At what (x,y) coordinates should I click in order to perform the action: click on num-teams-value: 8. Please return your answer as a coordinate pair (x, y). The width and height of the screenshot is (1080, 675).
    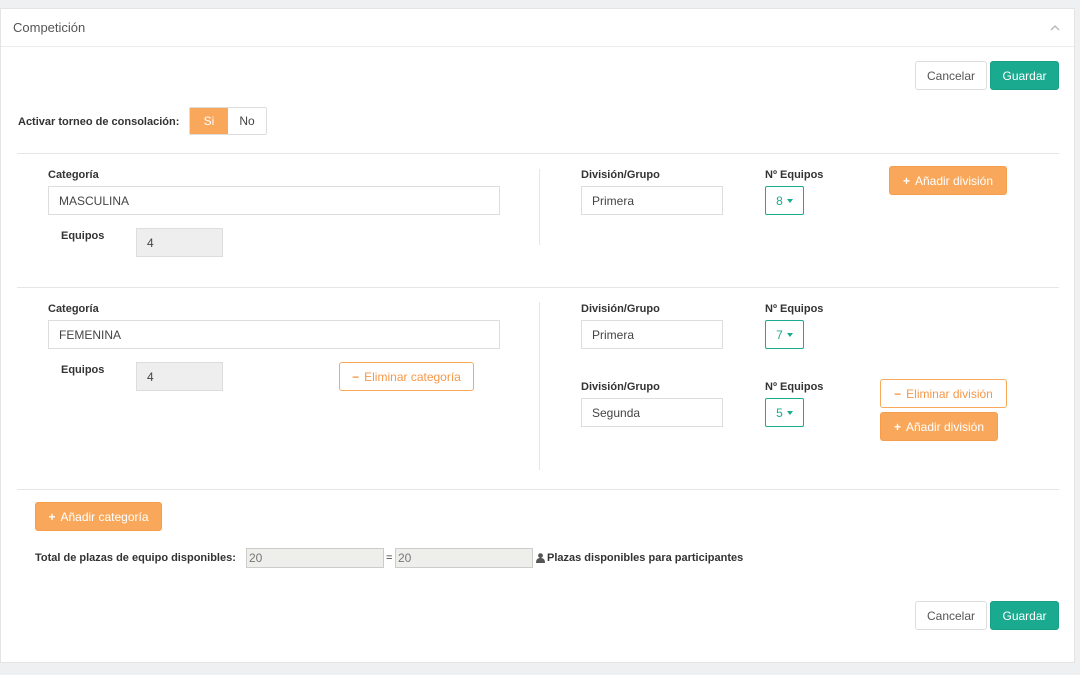
    Looking at the image, I should click on (779, 200).